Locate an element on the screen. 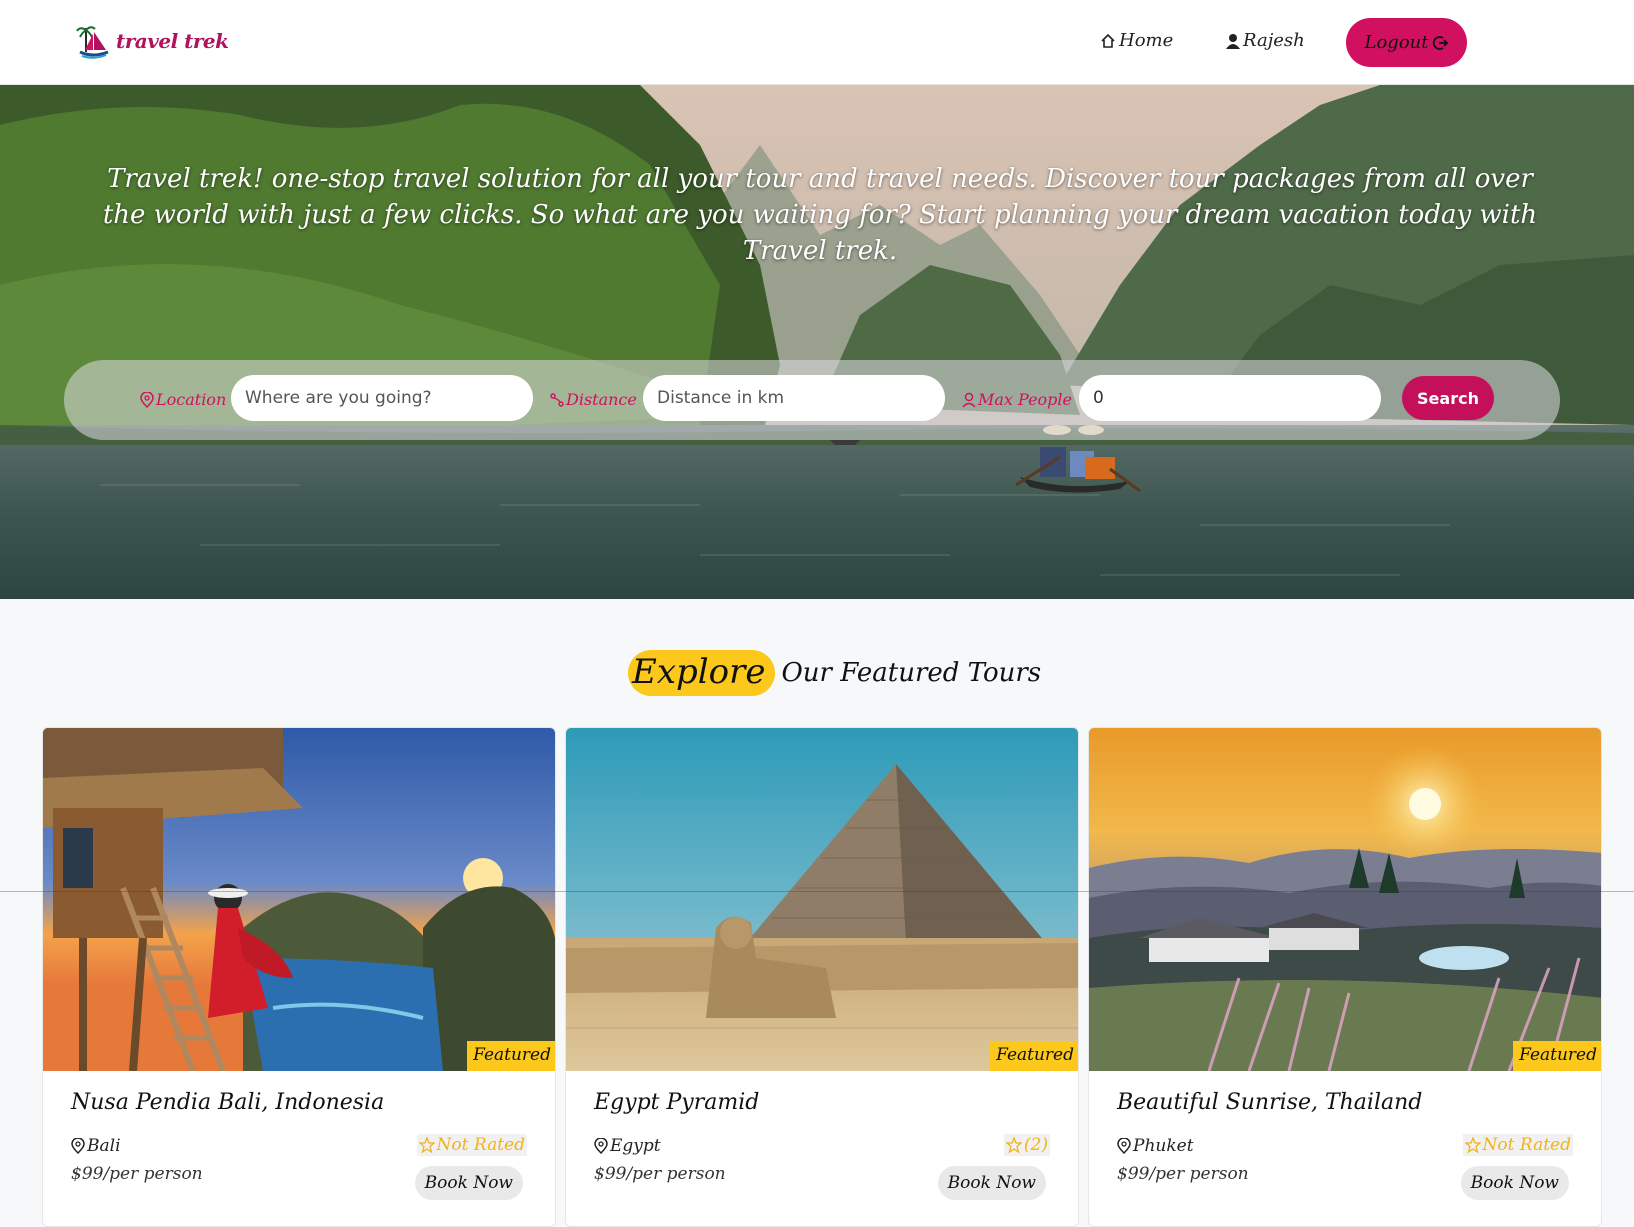 The height and width of the screenshot is (1227, 1634). tour-location: Phuket is located at coordinates (1155, 1146).